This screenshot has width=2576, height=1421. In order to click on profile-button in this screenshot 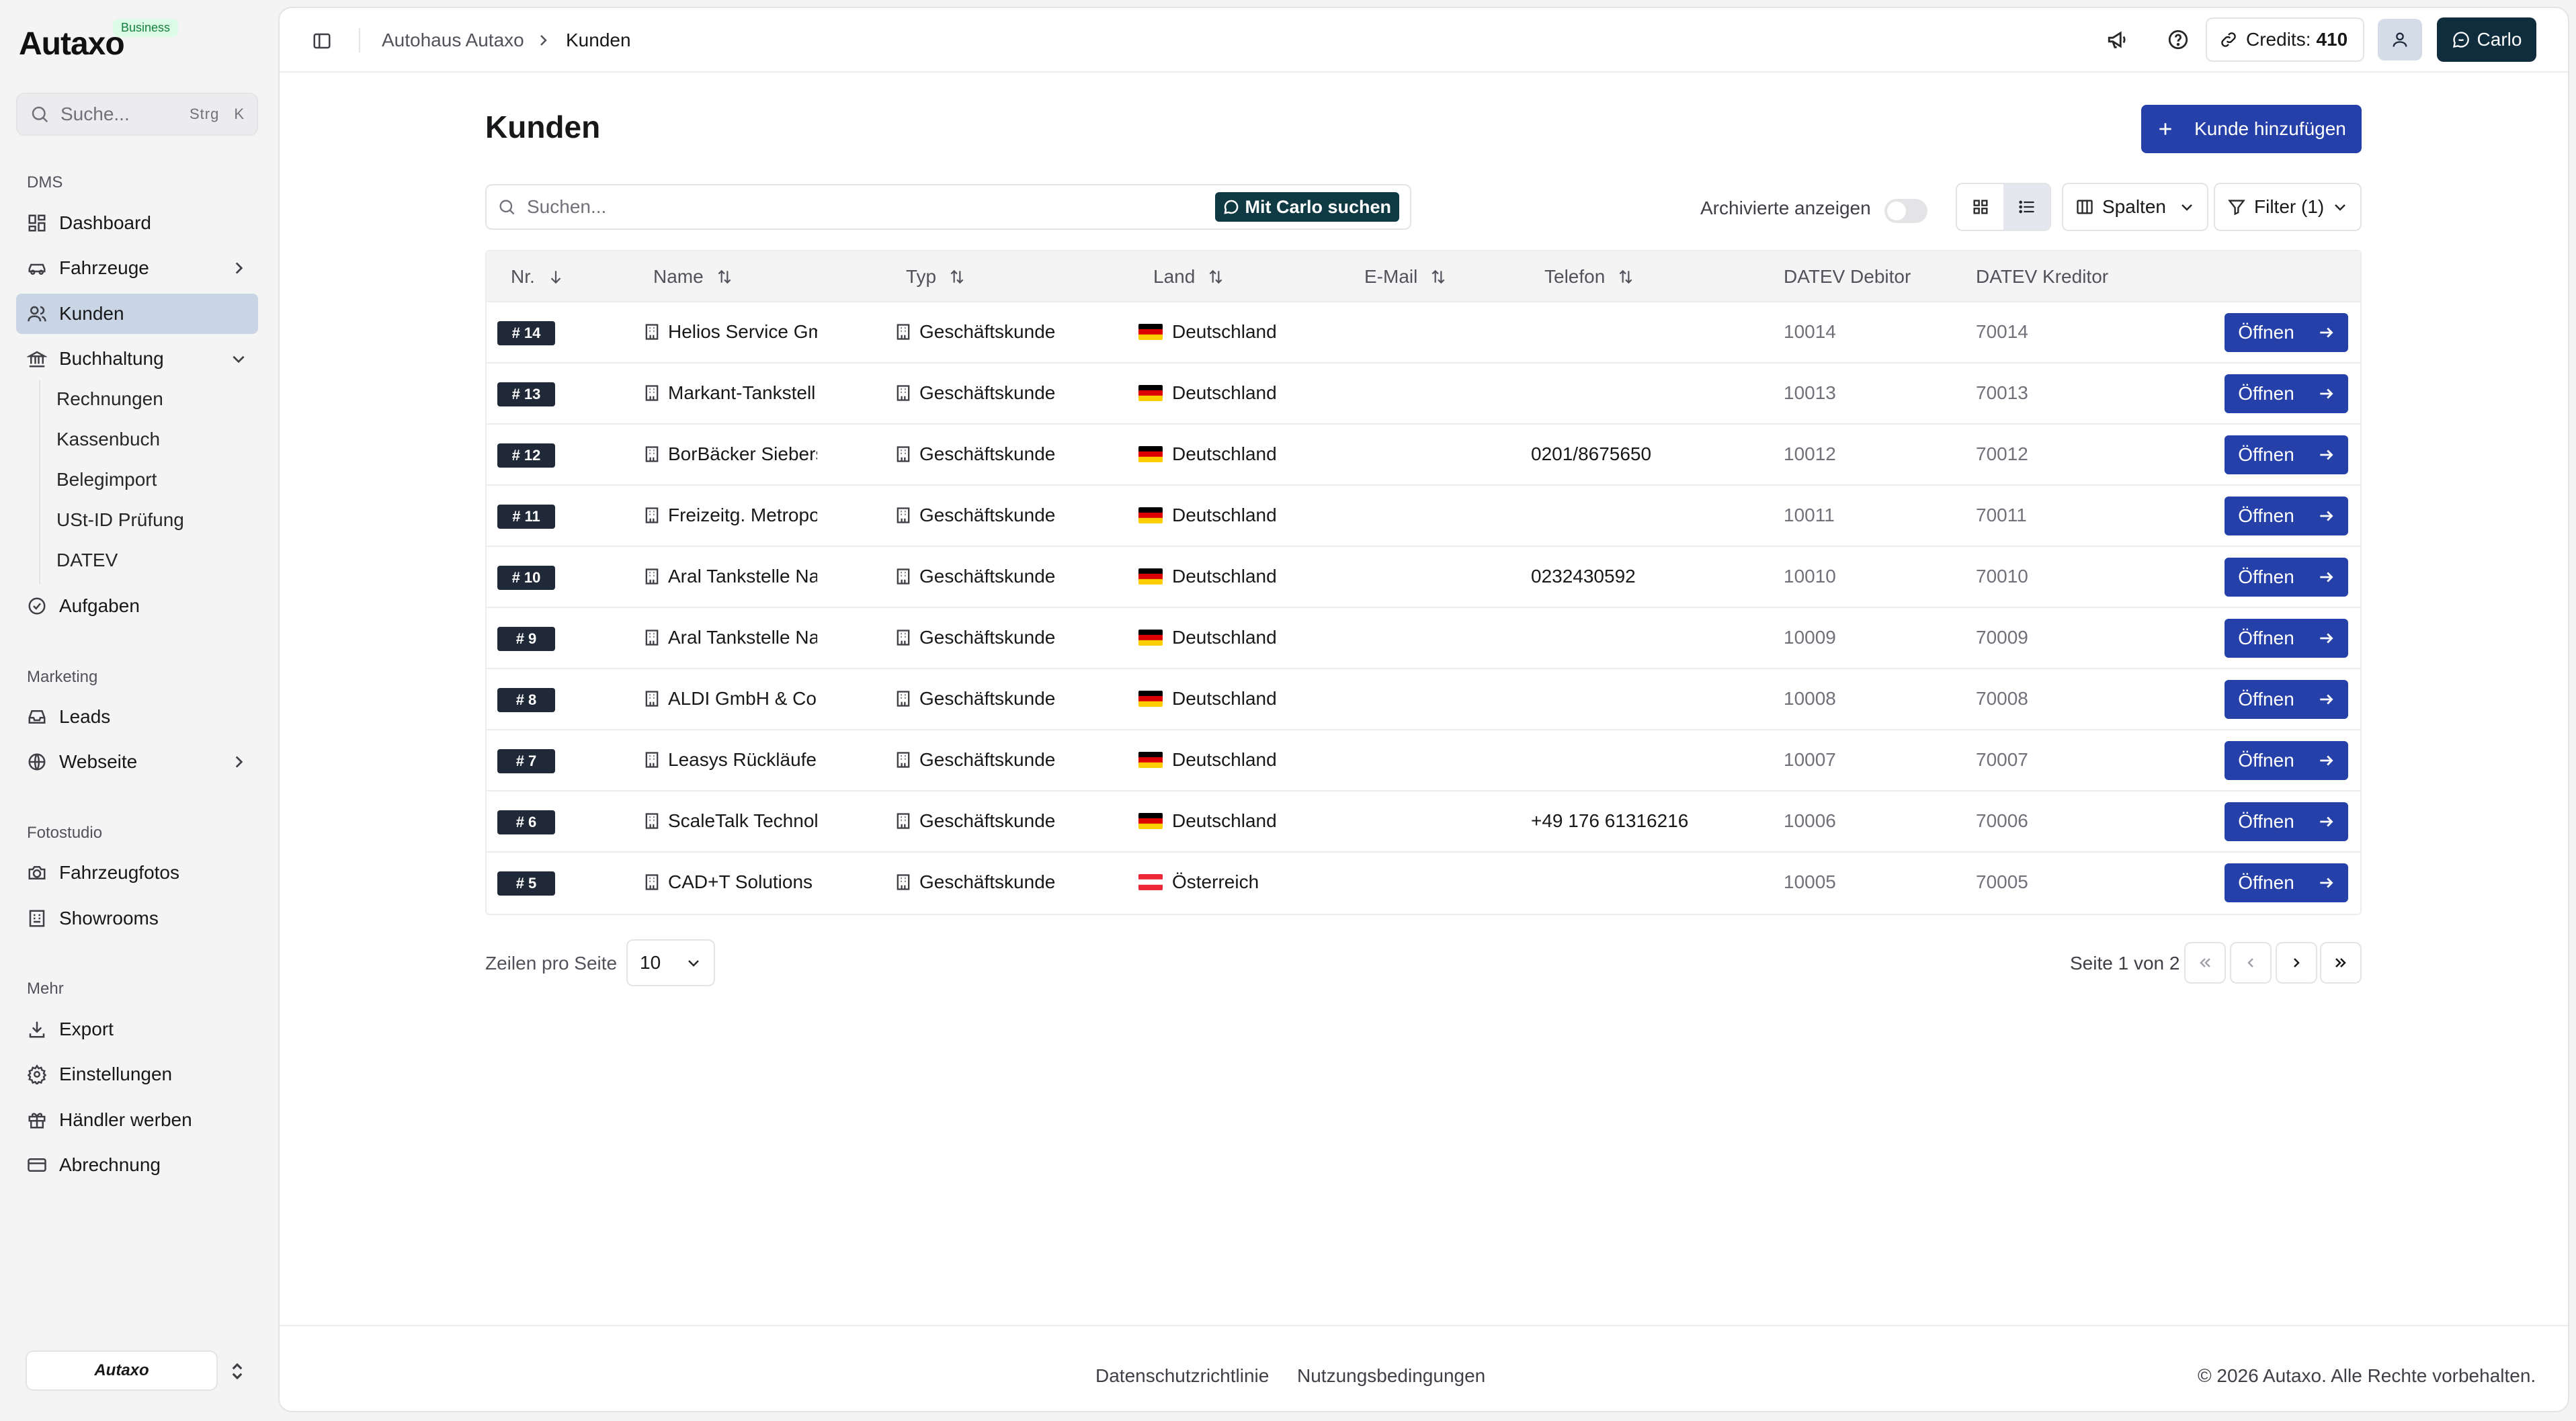, I will do `click(2400, 39)`.